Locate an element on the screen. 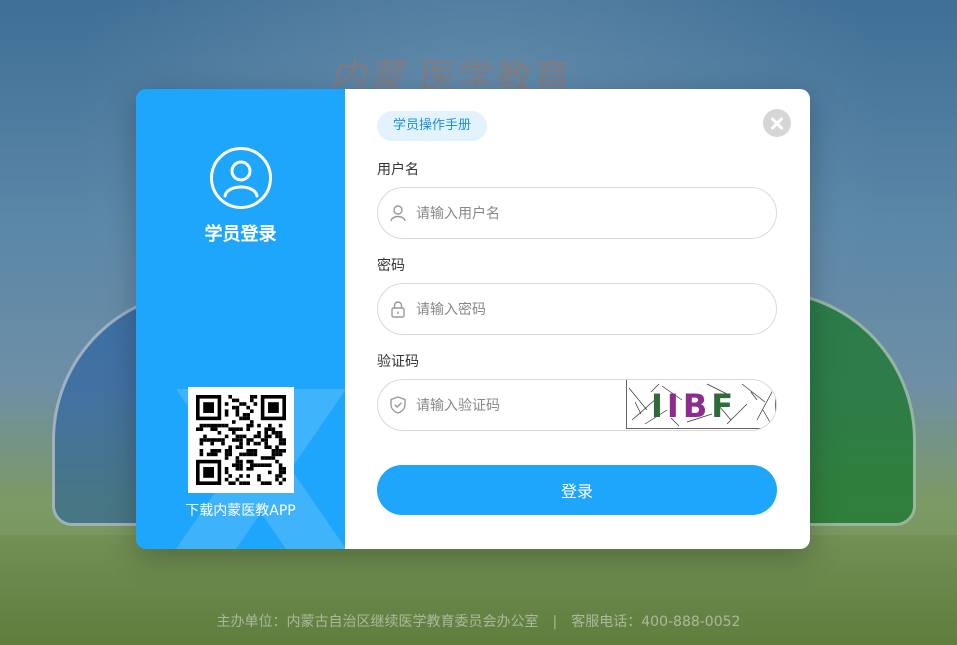 This screenshot has height=645, width=957. password-field is located at coordinates (577, 309).